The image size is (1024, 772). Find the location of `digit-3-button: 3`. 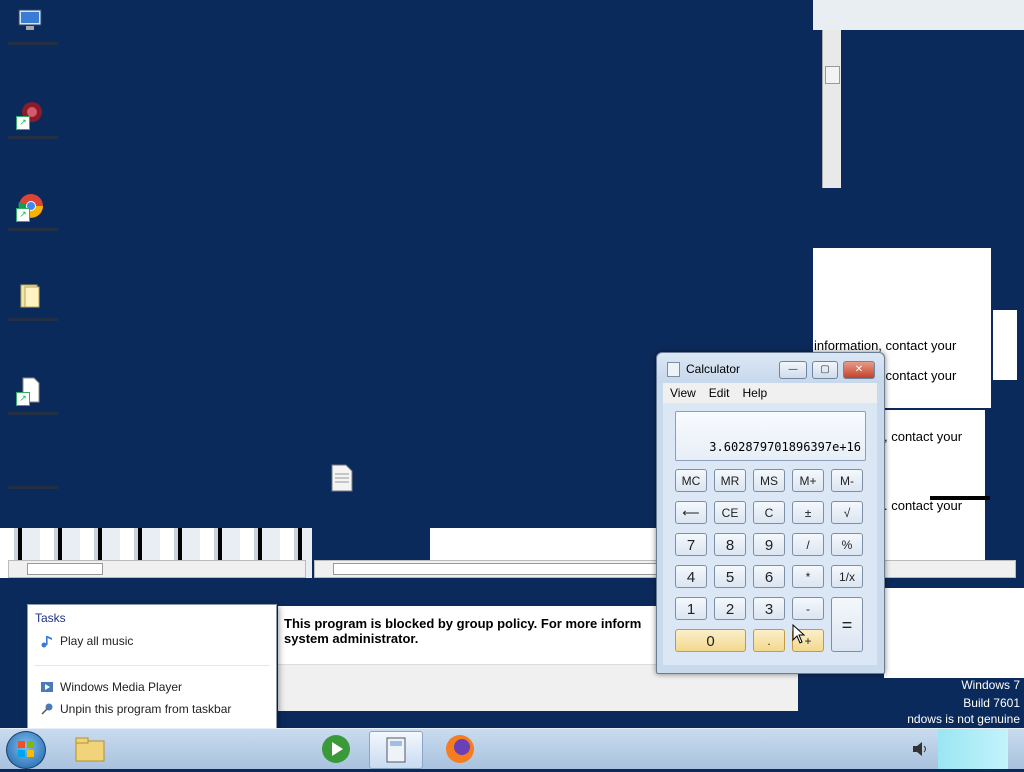

digit-3-button: 3 is located at coordinates (769, 608).